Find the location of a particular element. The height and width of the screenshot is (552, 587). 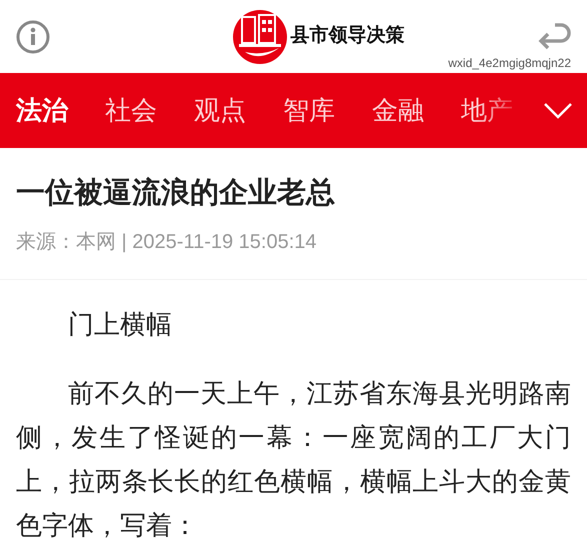

category-tab: 社会 is located at coordinates (131, 110).